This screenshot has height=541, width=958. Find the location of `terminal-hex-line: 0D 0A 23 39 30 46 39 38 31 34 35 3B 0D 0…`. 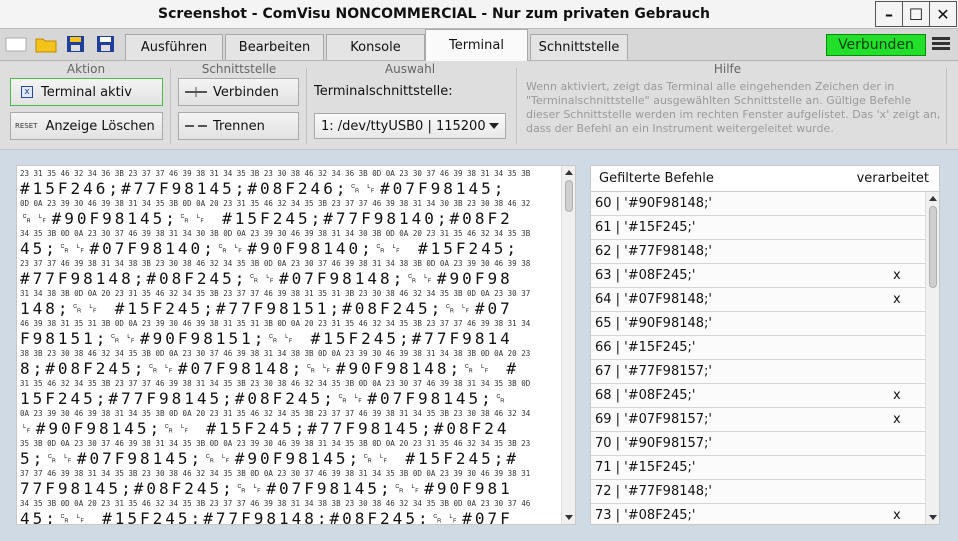

terminal-hex-line: 0D 0A 23 39 30 46 39 38 31 34 35 3B 0D 0… is located at coordinates (275, 203).